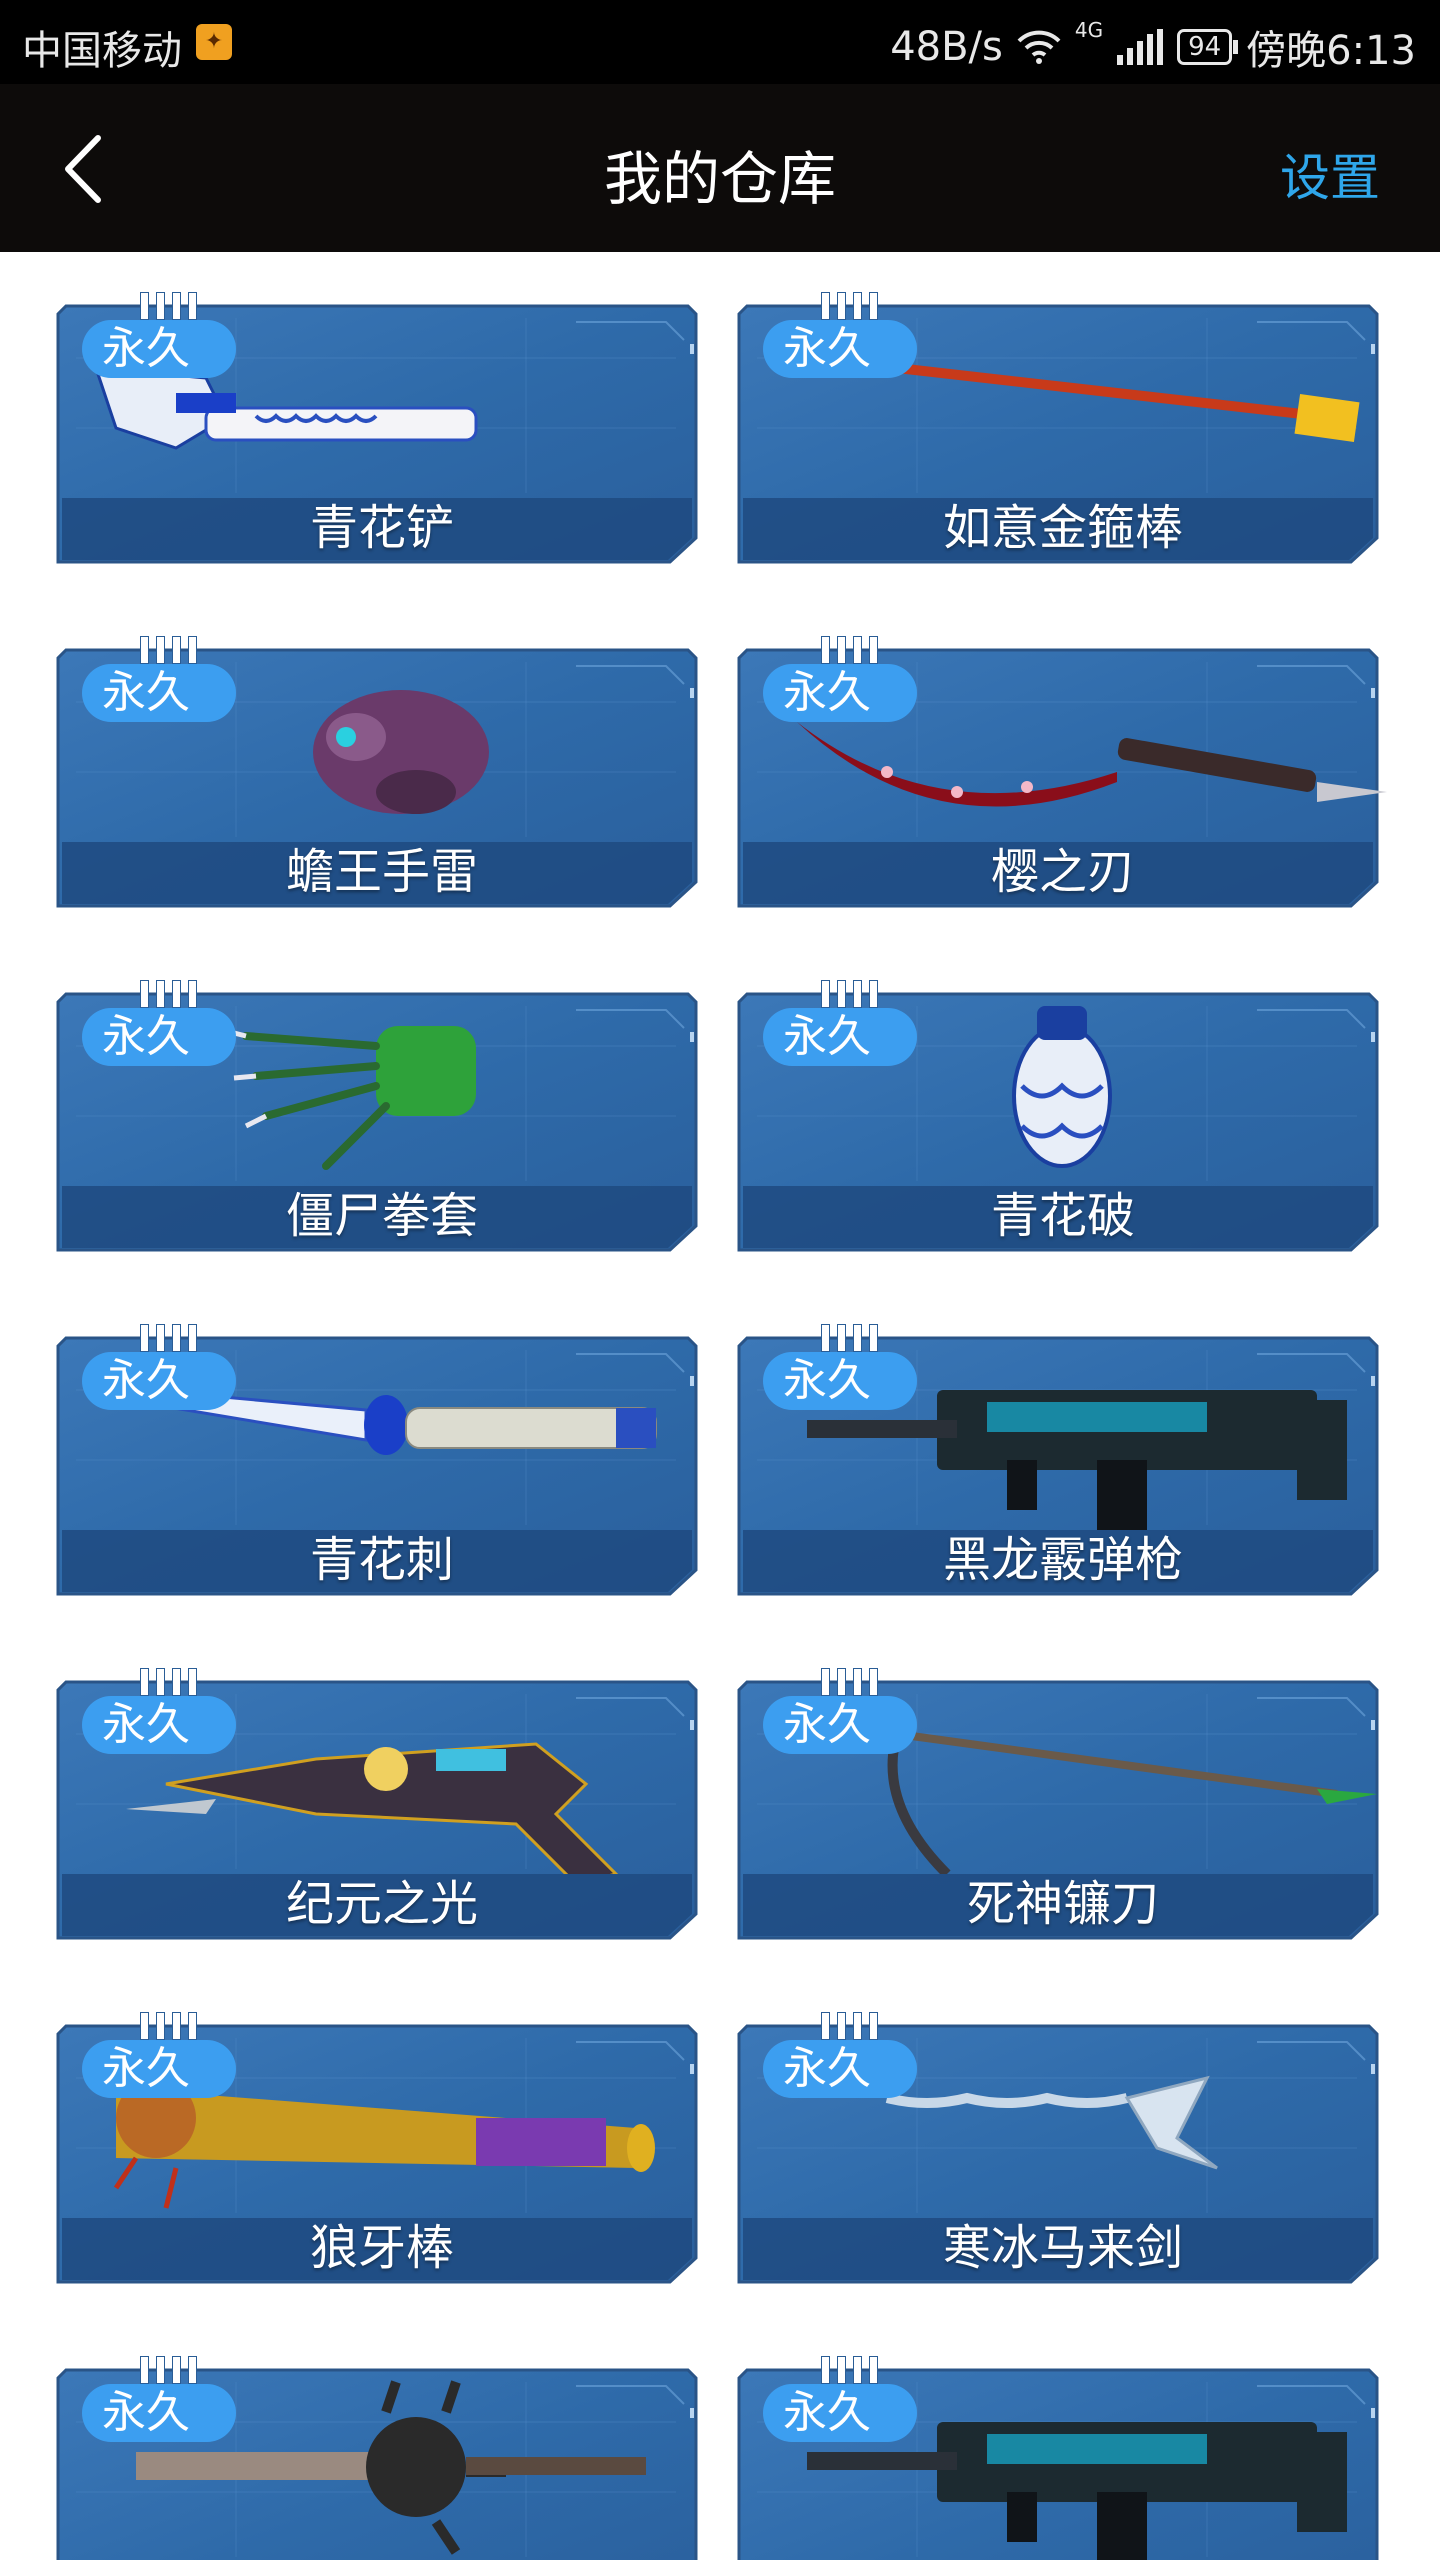 The image size is (1440, 2560). What do you see at coordinates (382, 1118) in the screenshot?
I see `warehouse-item-card: 永久 僵尸拳套` at bounding box center [382, 1118].